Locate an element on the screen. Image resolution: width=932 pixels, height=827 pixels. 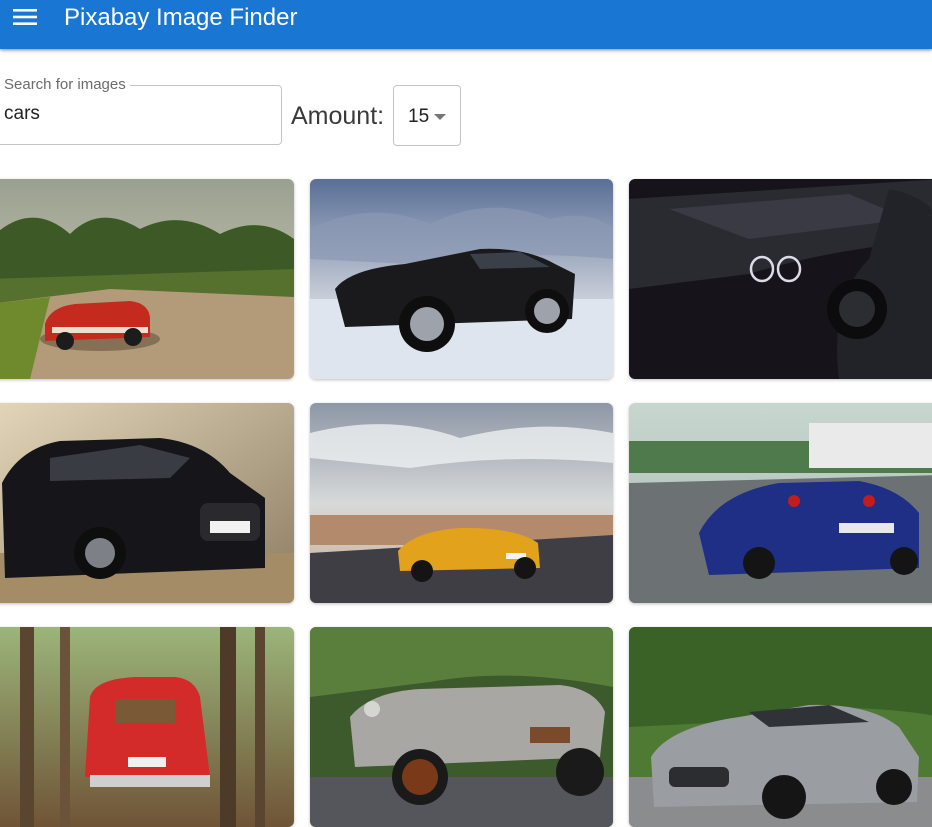
black-mustang-photo is located at coordinates (461, 279).